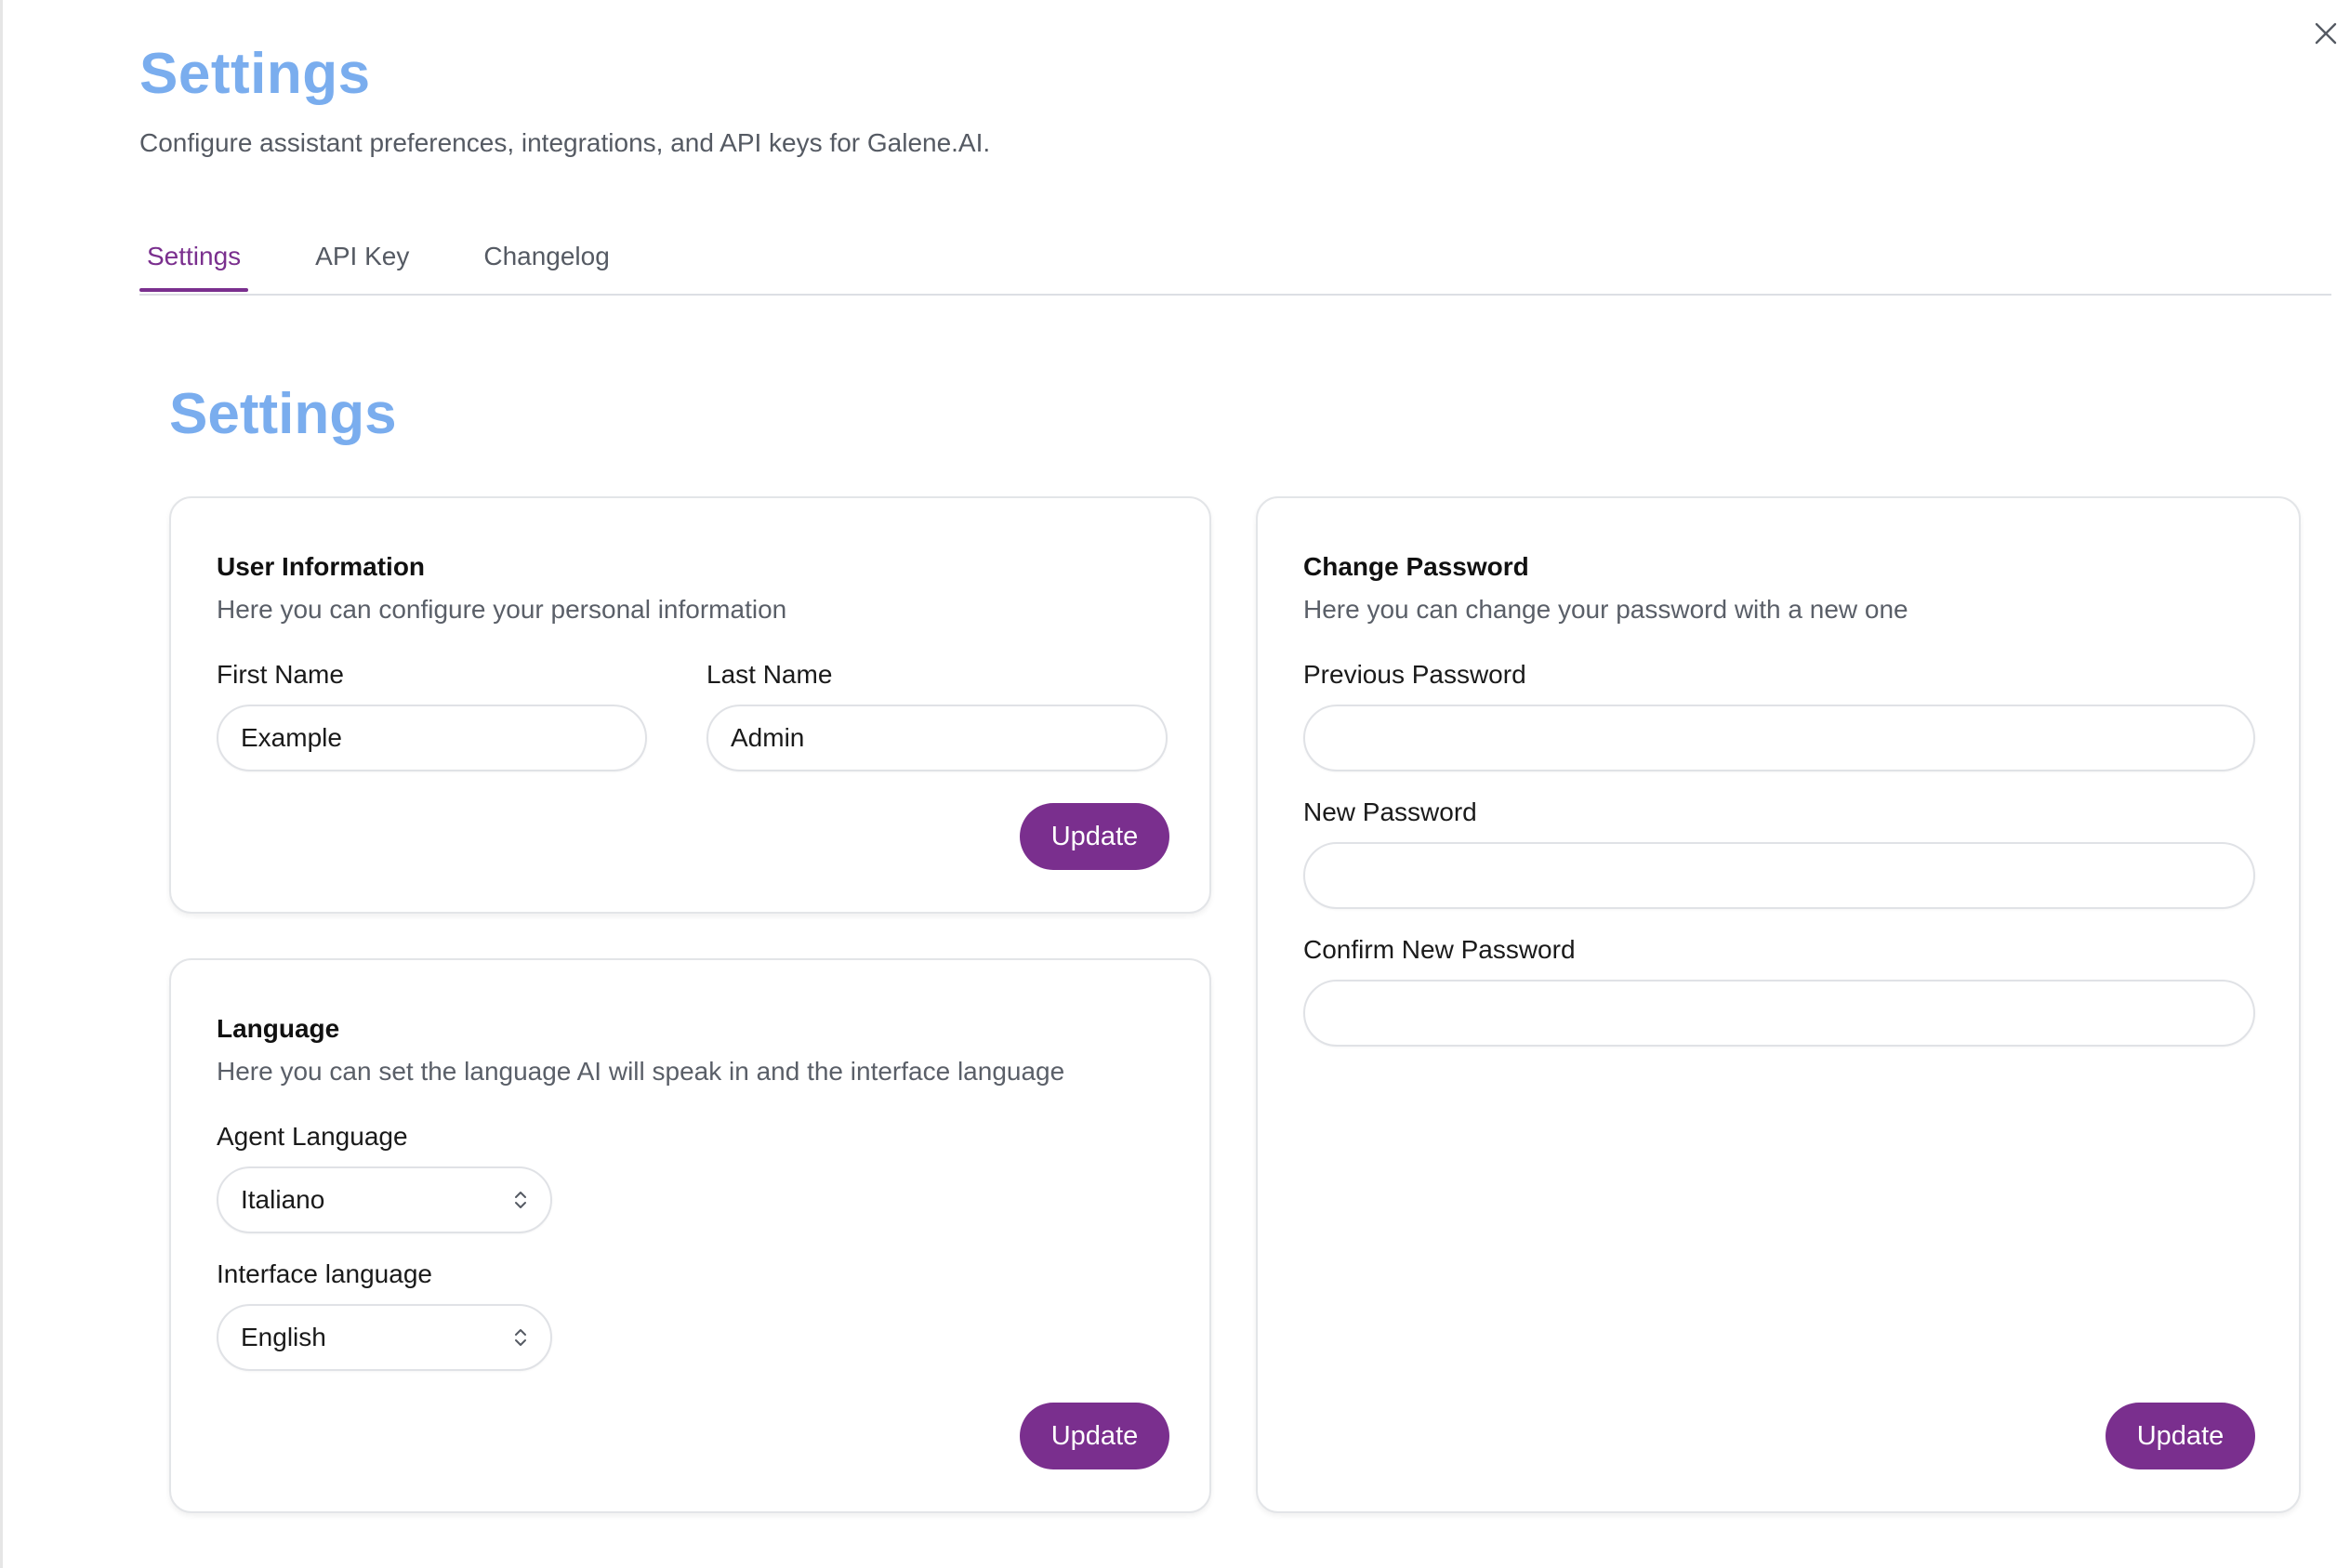 The image size is (2350, 1568). What do you see at coordinates (194, 257) in the screenshot?
I see `tab-settings: Settings` at bounding box center [194, 257].